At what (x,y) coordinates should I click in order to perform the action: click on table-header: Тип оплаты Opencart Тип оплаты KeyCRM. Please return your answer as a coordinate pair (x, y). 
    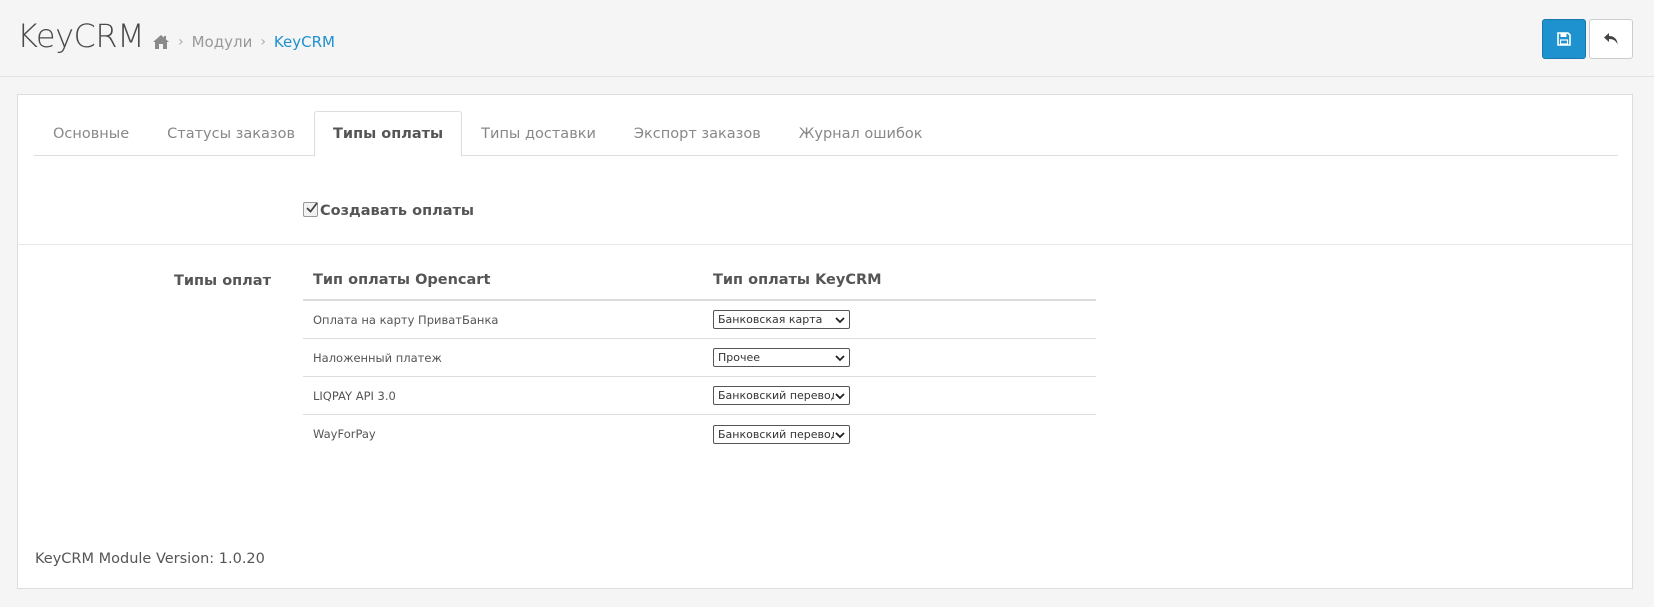
    Looking at the image, I should click on (699, 280).